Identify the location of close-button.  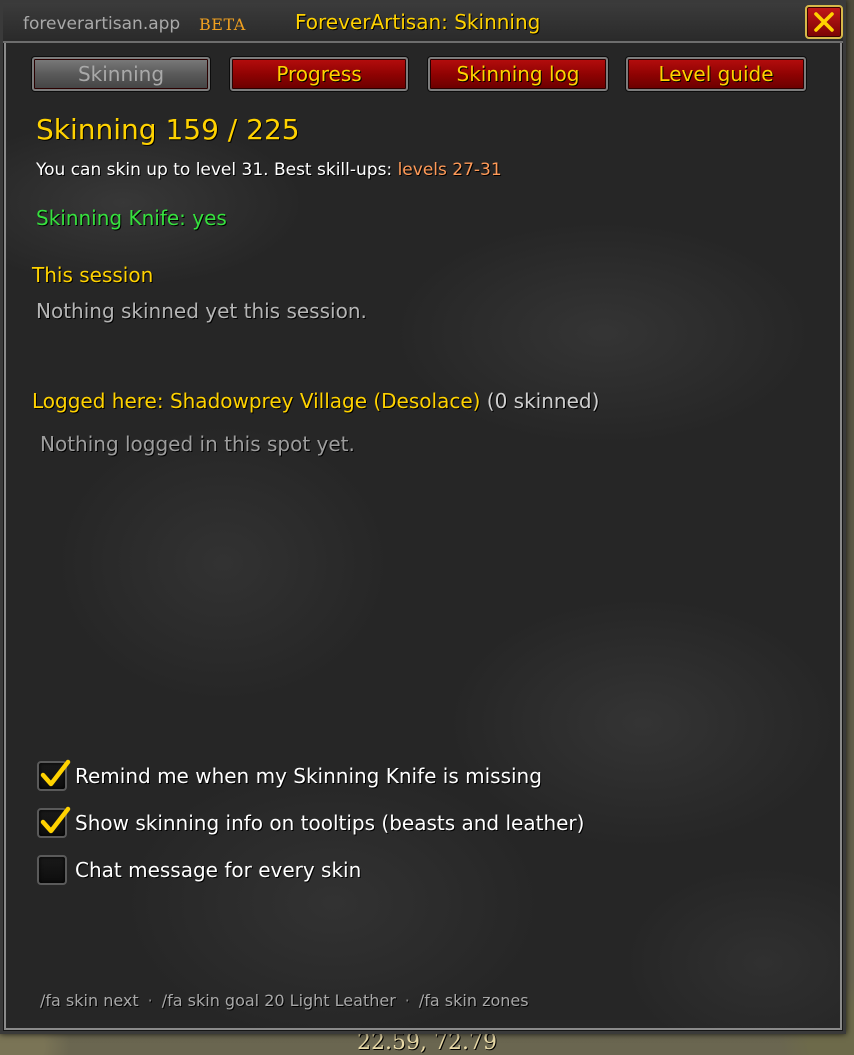
(824, 22).